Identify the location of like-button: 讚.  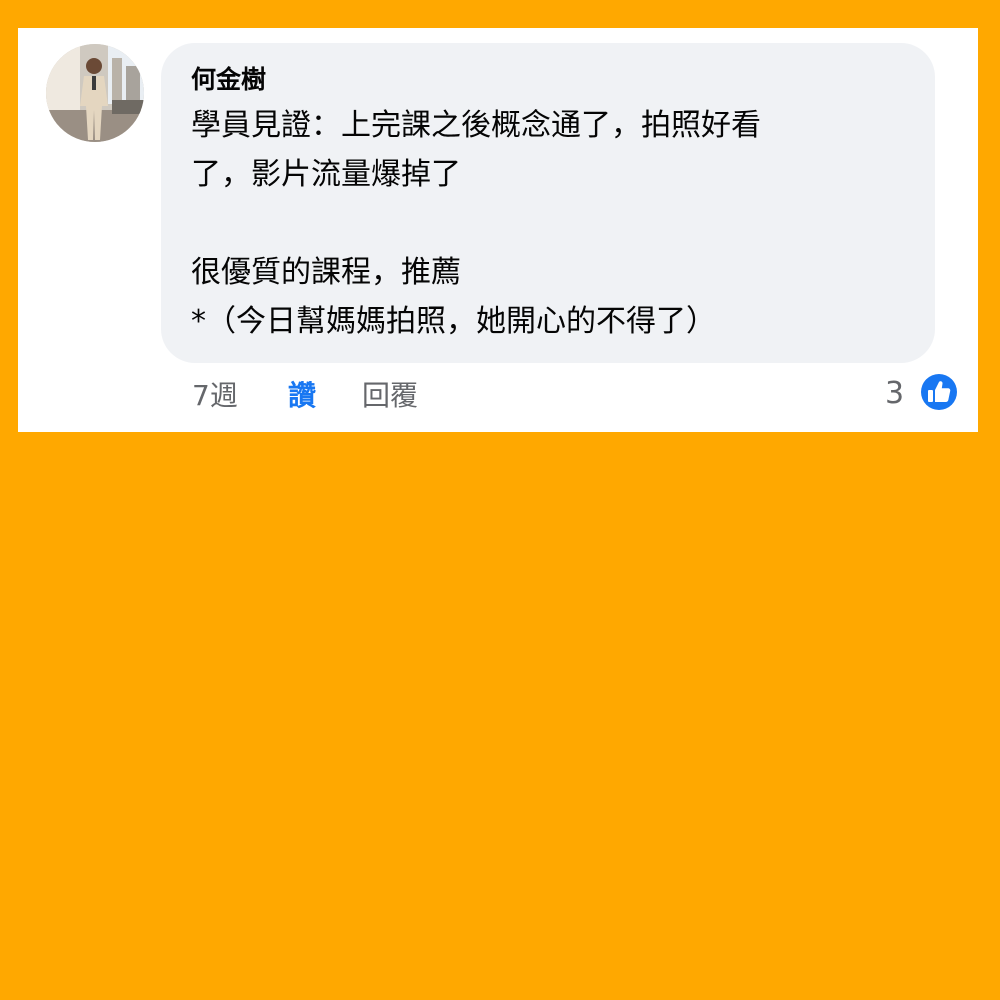
(302, 396).